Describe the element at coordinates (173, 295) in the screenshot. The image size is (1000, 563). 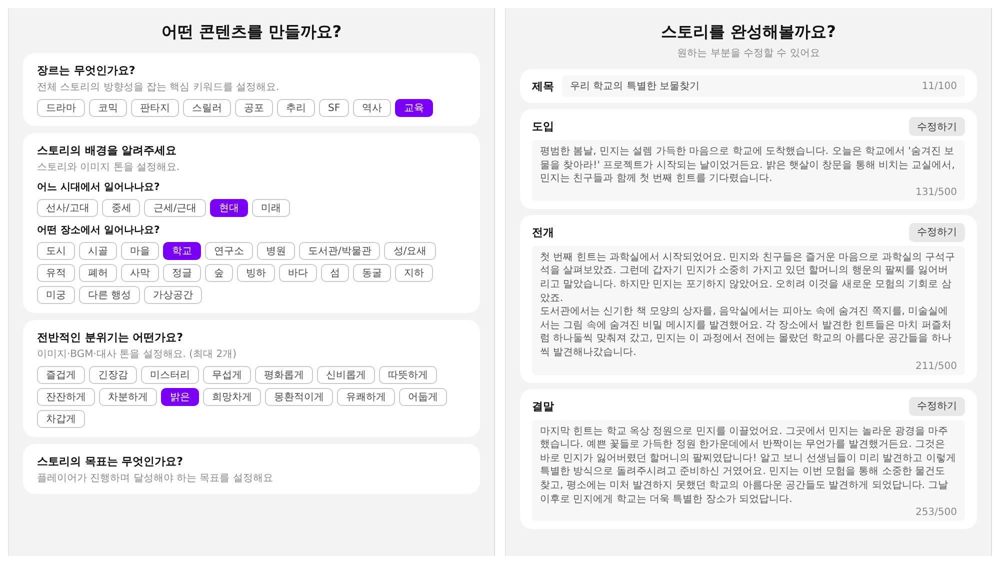
I see `option-chip: 가상공간` at that location.